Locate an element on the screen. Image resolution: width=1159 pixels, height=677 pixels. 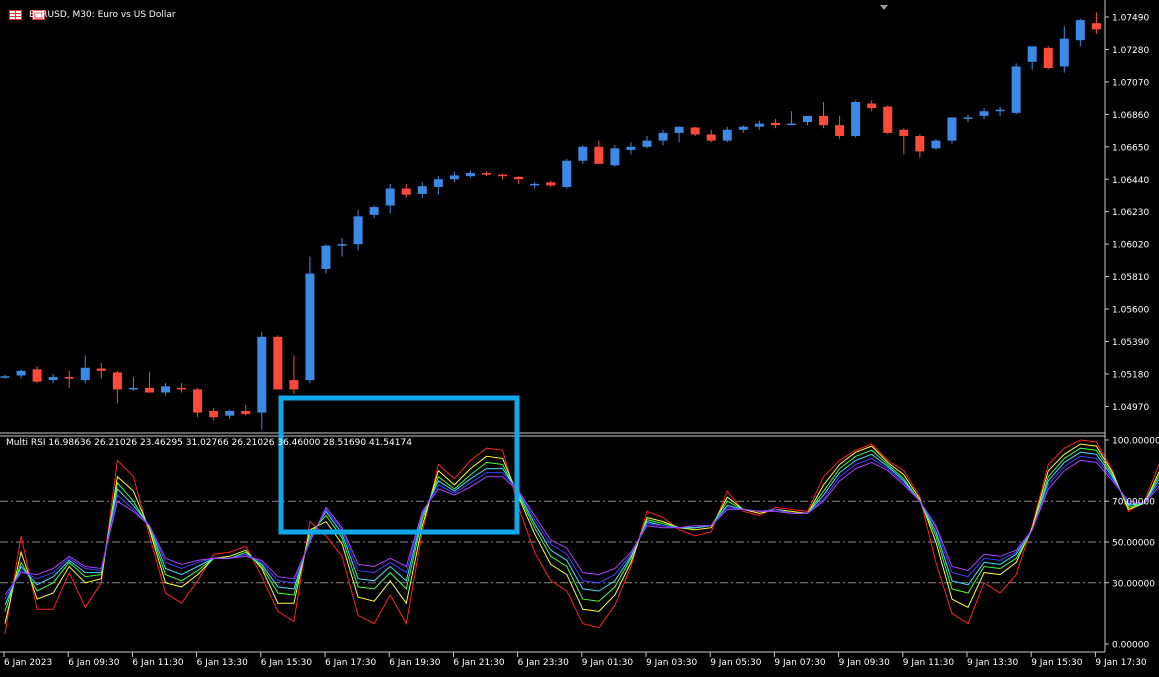
rsi-tick-label: 50.00000 is located at coordinates (1133, 544).